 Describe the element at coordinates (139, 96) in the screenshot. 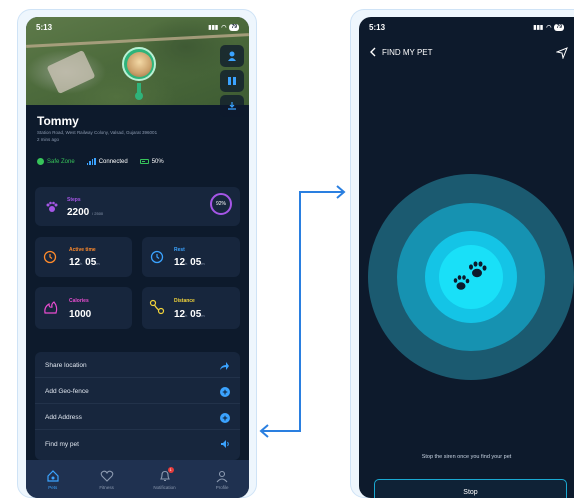

I see `pin-dot` at that location.